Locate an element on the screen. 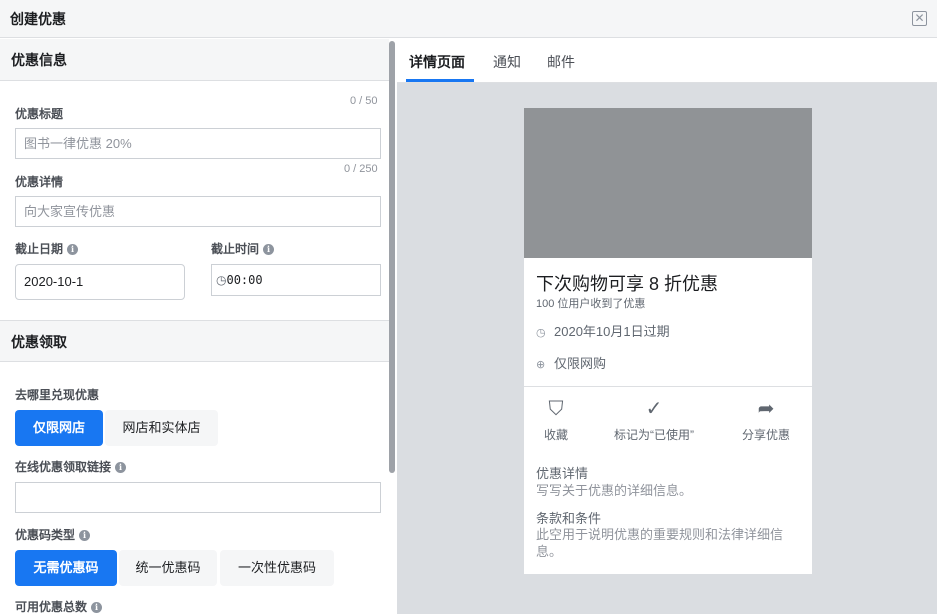 This screenshot has width=937, height=614. offer-details-input: 向大家宣传优惠 is located at coordinates (198, 211).